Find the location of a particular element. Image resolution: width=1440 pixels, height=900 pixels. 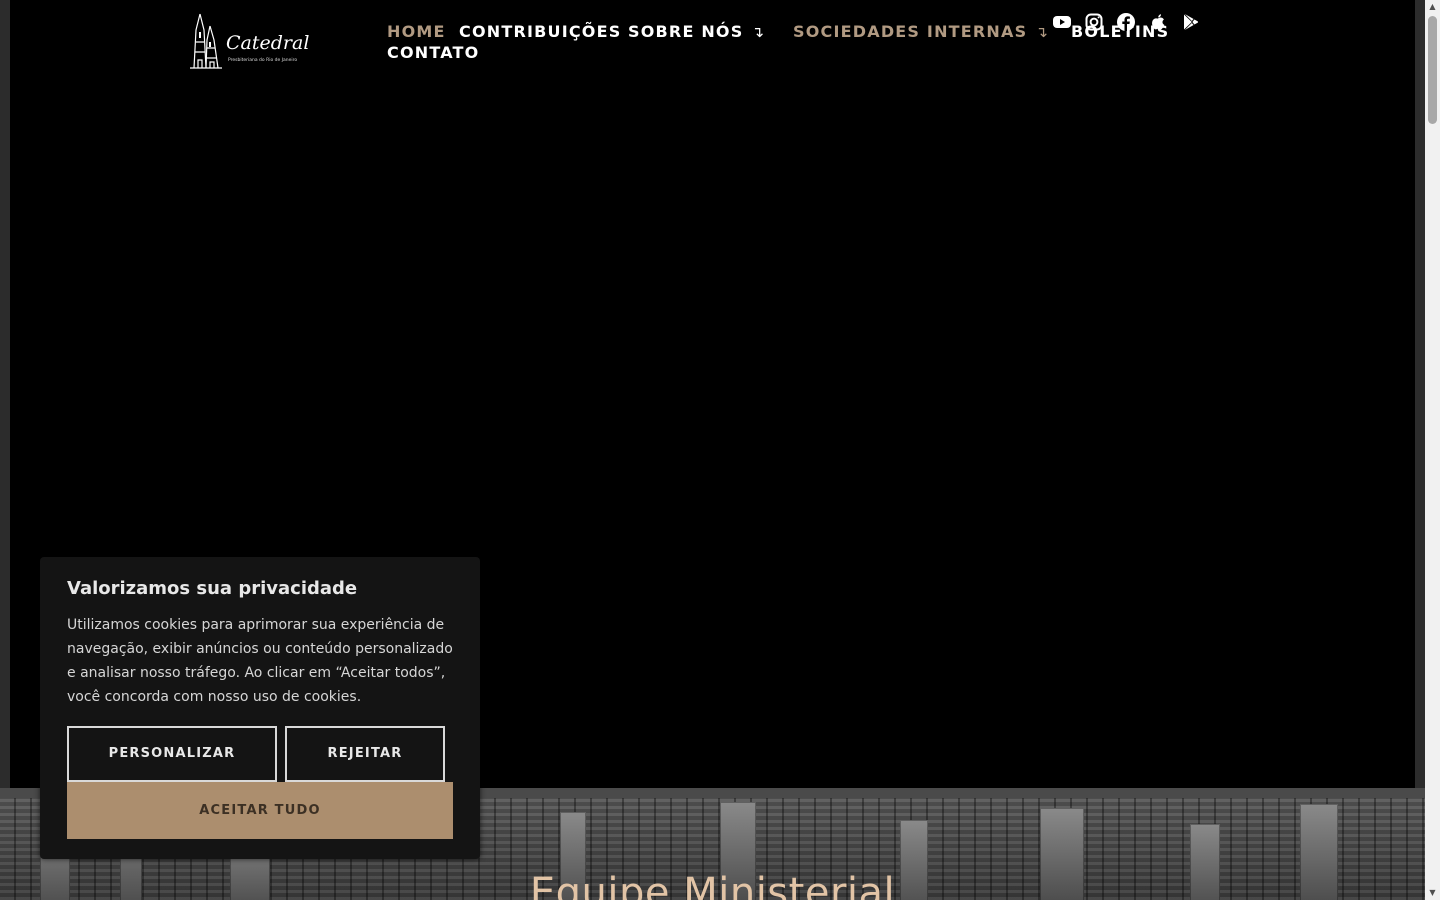

apple-icon is located at coordinates (1158, 22).